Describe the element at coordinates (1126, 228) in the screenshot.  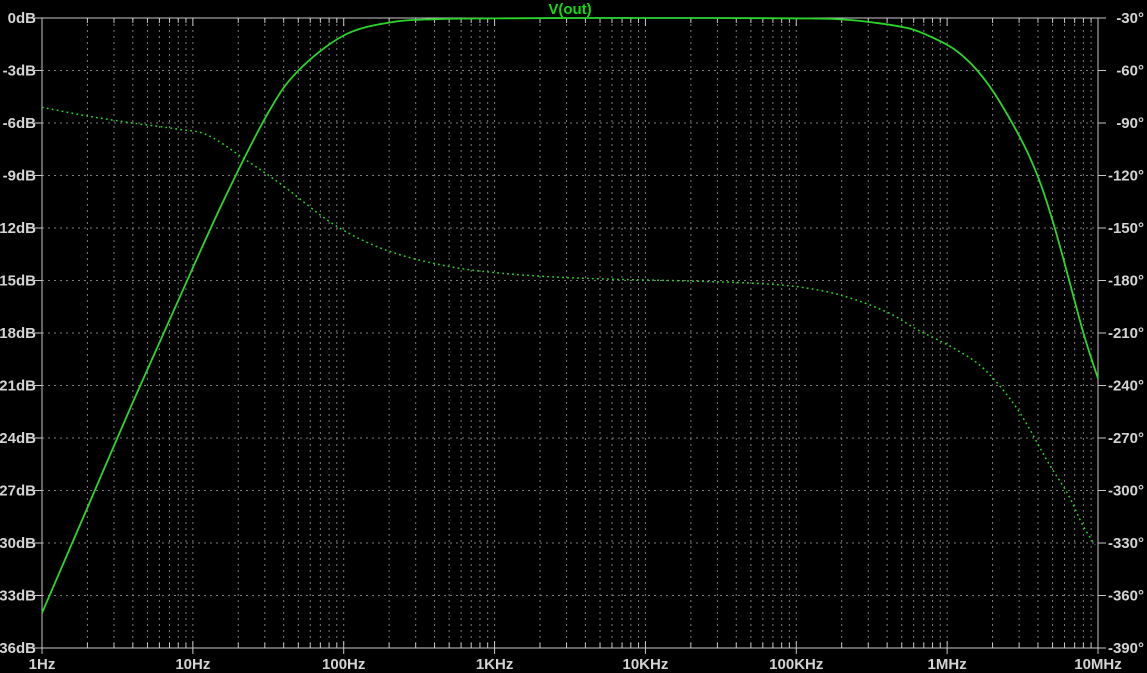
I see `tick-label: -150°` at that location.